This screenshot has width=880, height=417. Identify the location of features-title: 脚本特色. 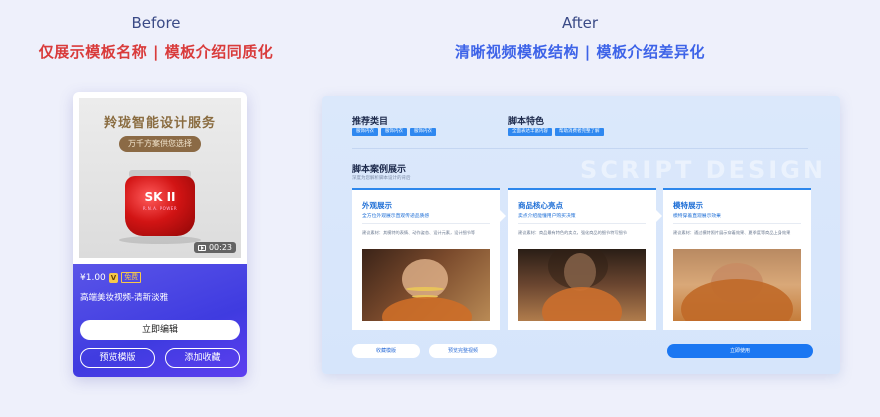
(526, 122).